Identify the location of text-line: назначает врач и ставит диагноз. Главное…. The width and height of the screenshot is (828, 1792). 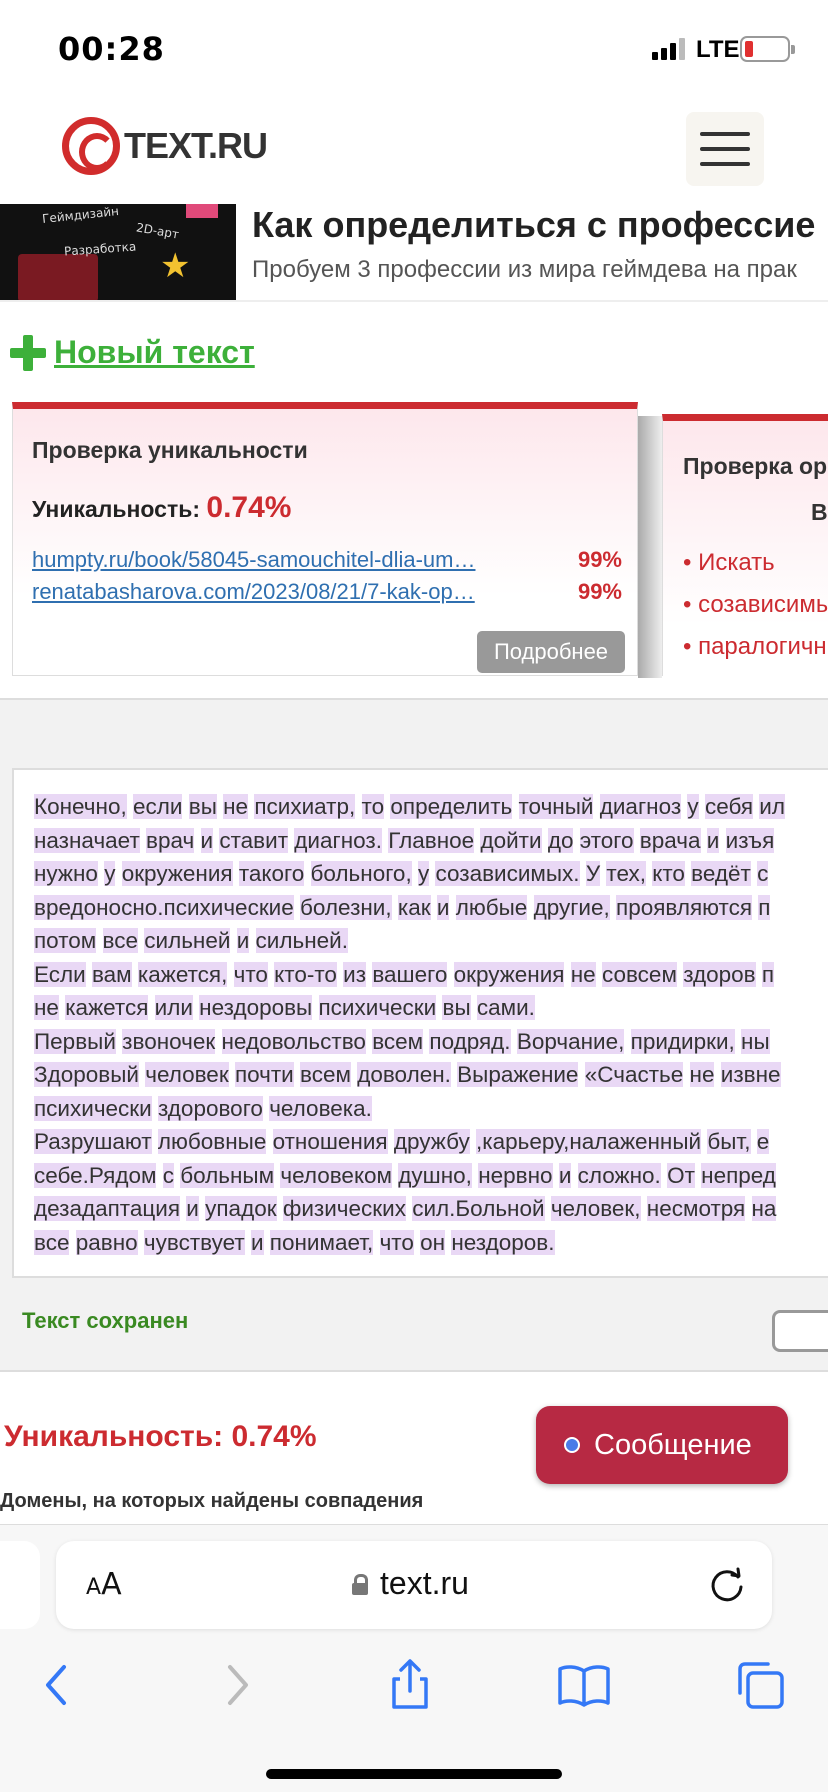
(404, 840).